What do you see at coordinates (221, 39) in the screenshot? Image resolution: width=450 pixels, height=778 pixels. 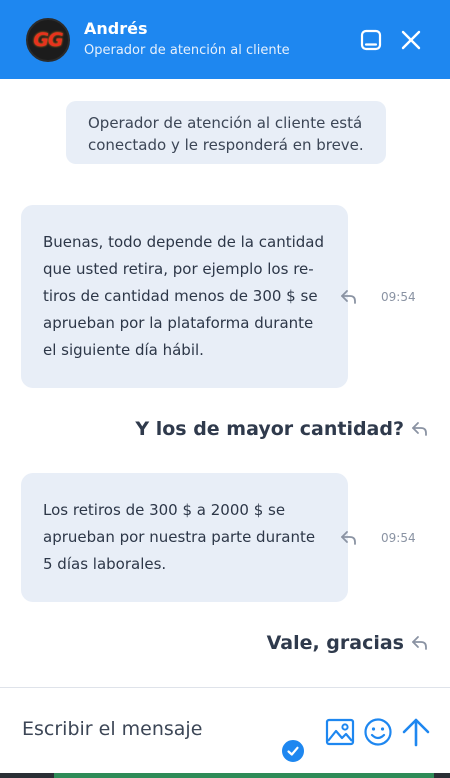 I see `agent-info: Andrés Operador de atención al cliente` at bounding box center [221, 39].